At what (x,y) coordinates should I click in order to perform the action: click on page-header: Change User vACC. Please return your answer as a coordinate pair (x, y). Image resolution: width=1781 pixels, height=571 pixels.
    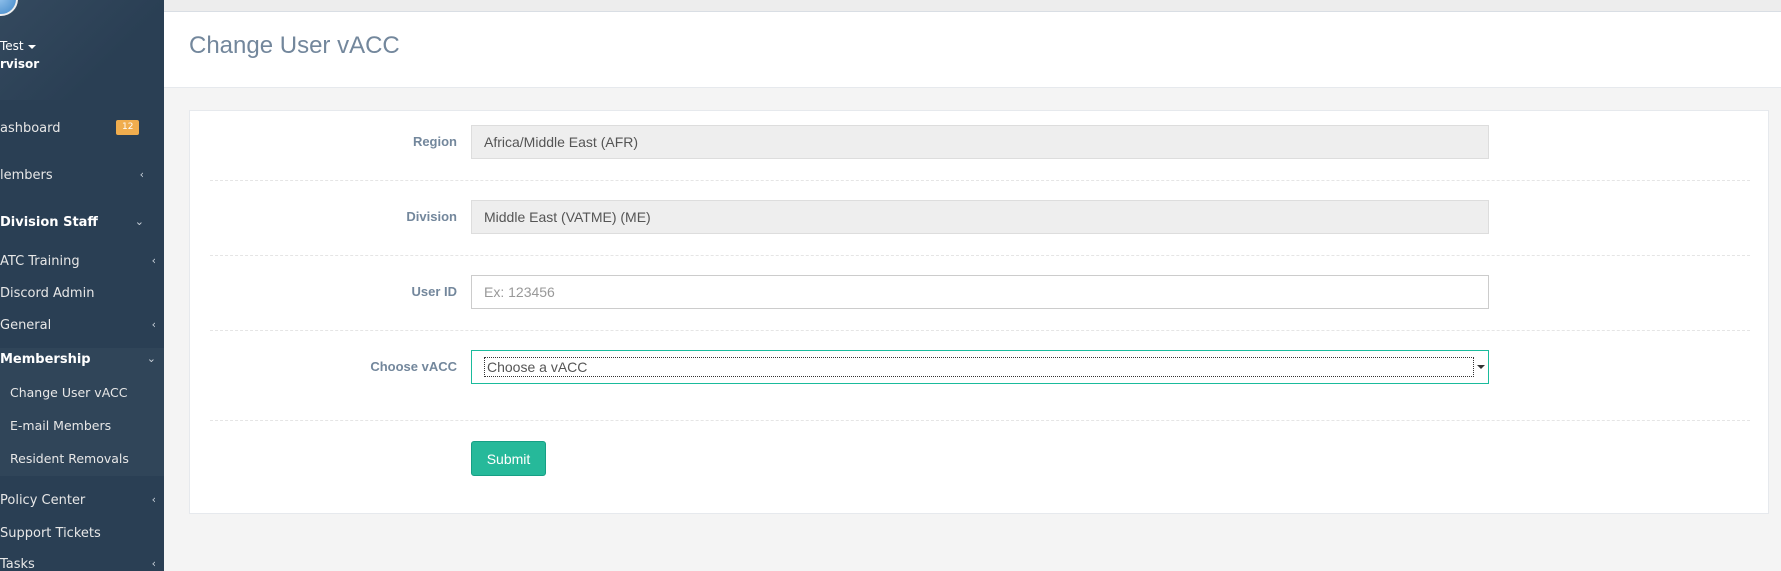
    Looking at the image, I should click on (972, 50).